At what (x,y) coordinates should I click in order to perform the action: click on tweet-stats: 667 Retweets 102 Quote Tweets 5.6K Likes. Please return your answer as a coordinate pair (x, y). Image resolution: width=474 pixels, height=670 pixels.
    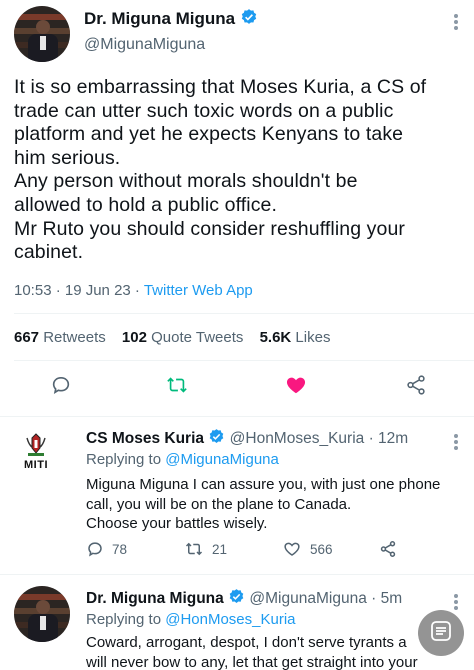
    Looking at the image, I should click on (178, 337).